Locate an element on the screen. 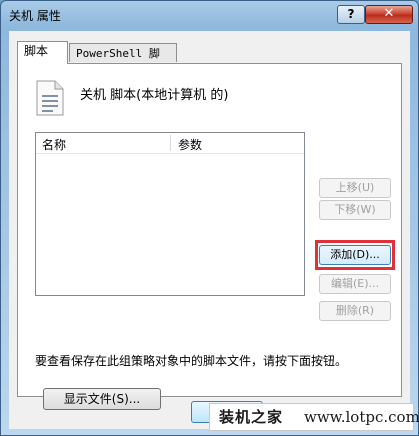  tab-scripts: 脚本 is located at coordinates (42, 52).